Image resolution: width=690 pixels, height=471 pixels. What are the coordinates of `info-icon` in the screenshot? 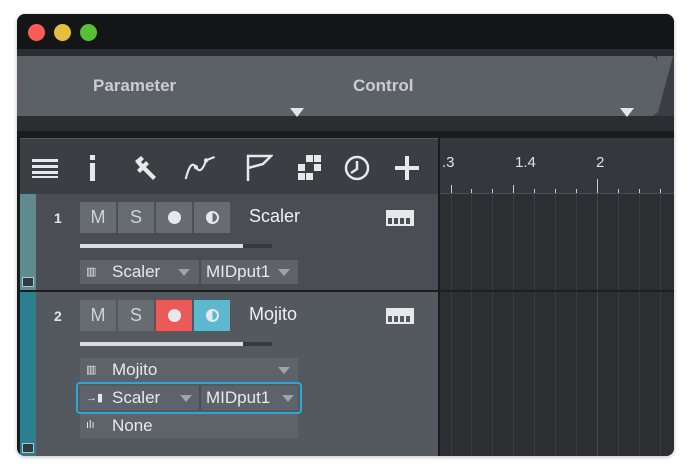 It's located at (93, 168).